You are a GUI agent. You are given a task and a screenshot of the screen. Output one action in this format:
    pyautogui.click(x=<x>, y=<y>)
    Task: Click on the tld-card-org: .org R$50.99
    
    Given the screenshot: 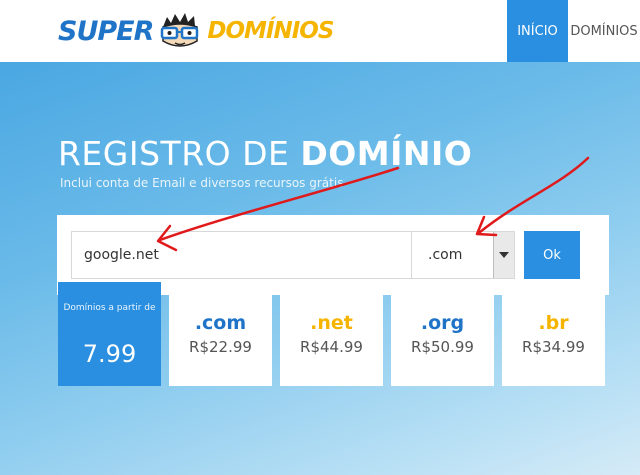 What is the action you would take?
    pyautogui.click(x=442, y=334)
    